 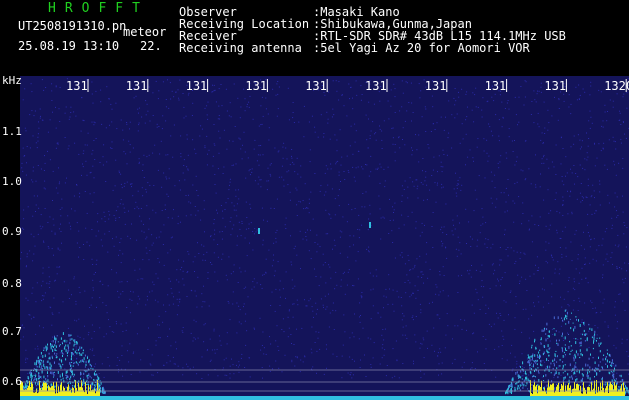 What do you see at coordinates (607, 389) in the screenshot?
I see `meteor-bar` at bounding box center [607, 389].